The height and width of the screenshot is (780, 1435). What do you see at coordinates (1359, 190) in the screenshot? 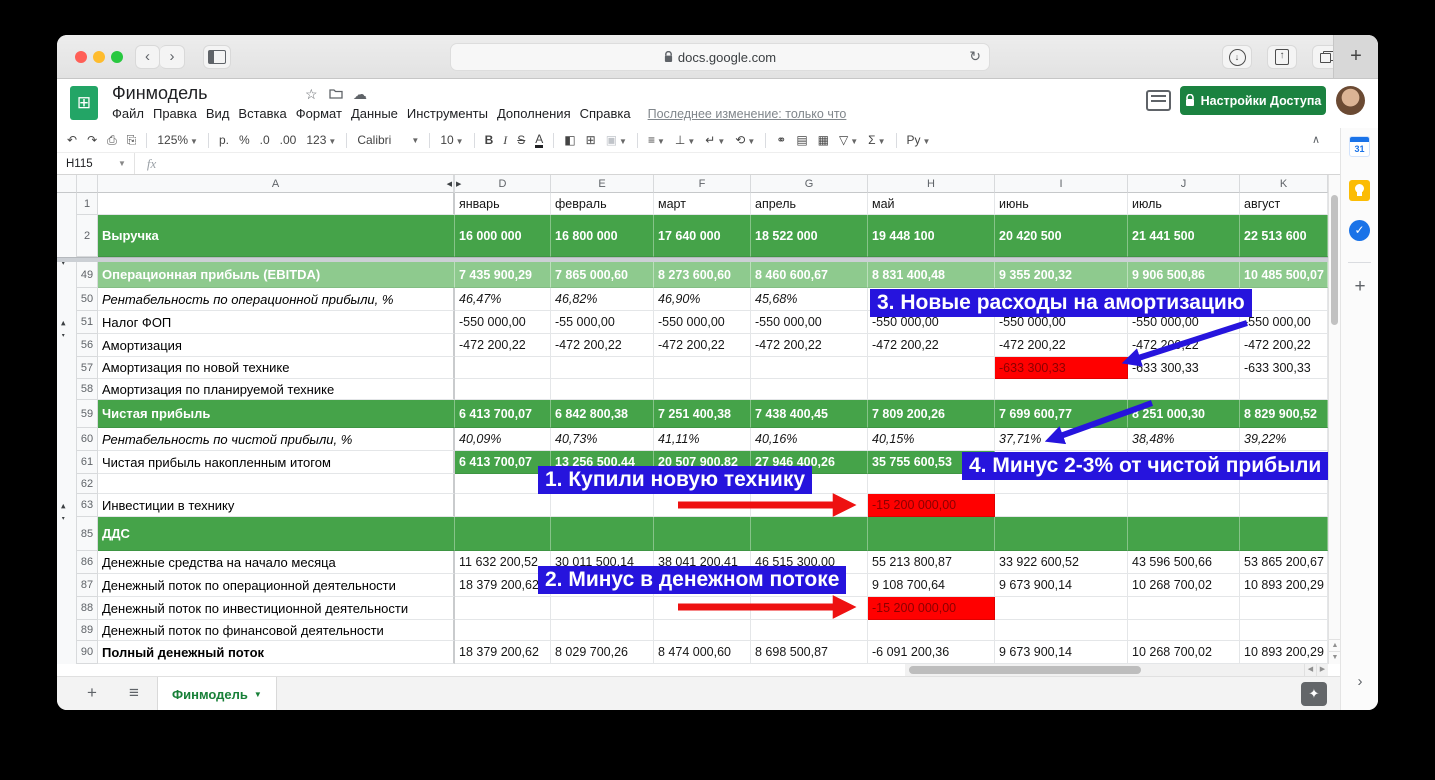
I see `keep-icon` at bounding box center [1359, 190].